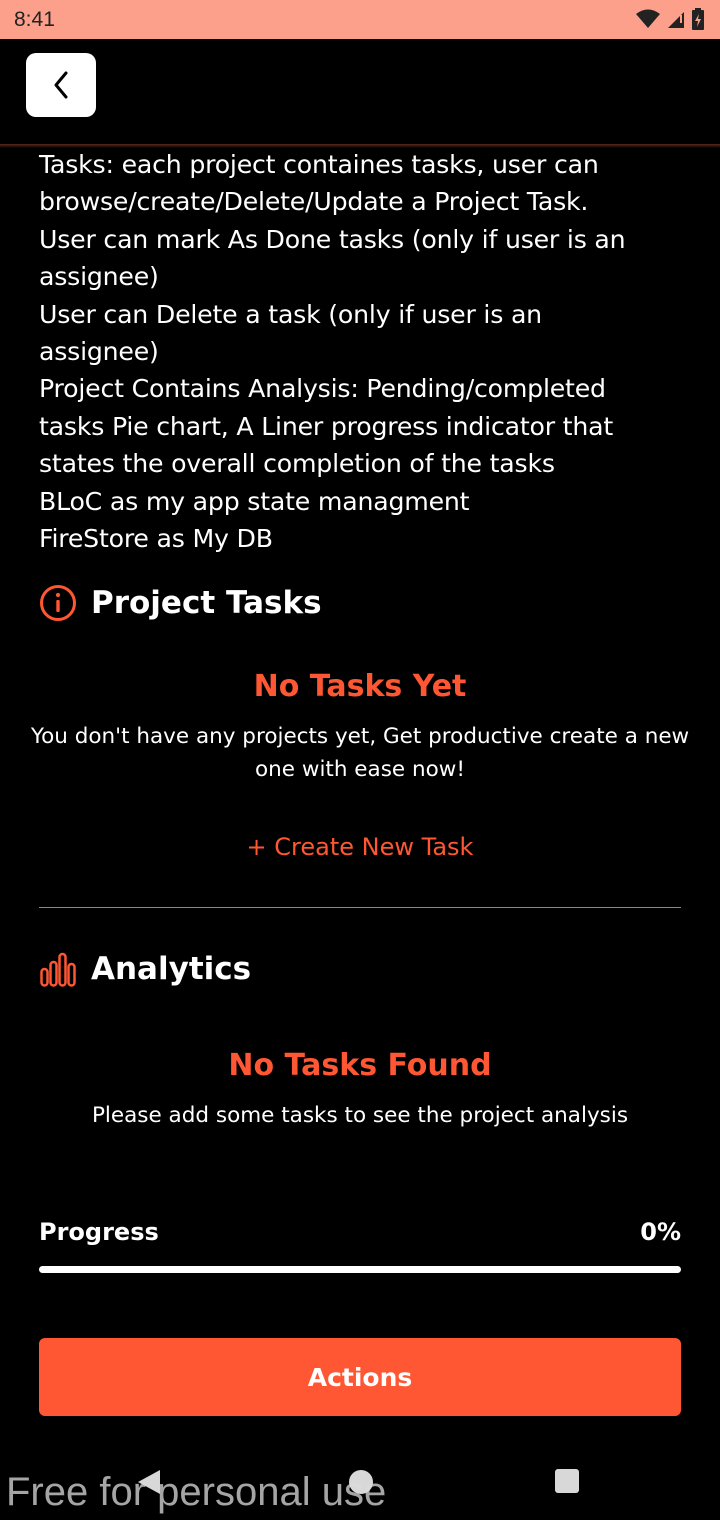  Describe the element at coordinates (58, 969) in the screenshot. I see `bar-chart-icon` at that location.